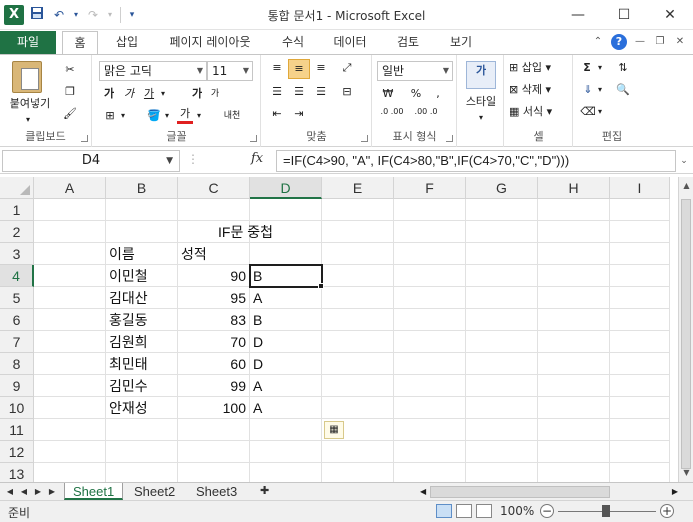  I want to click on cell-f5, so click(430, 298).